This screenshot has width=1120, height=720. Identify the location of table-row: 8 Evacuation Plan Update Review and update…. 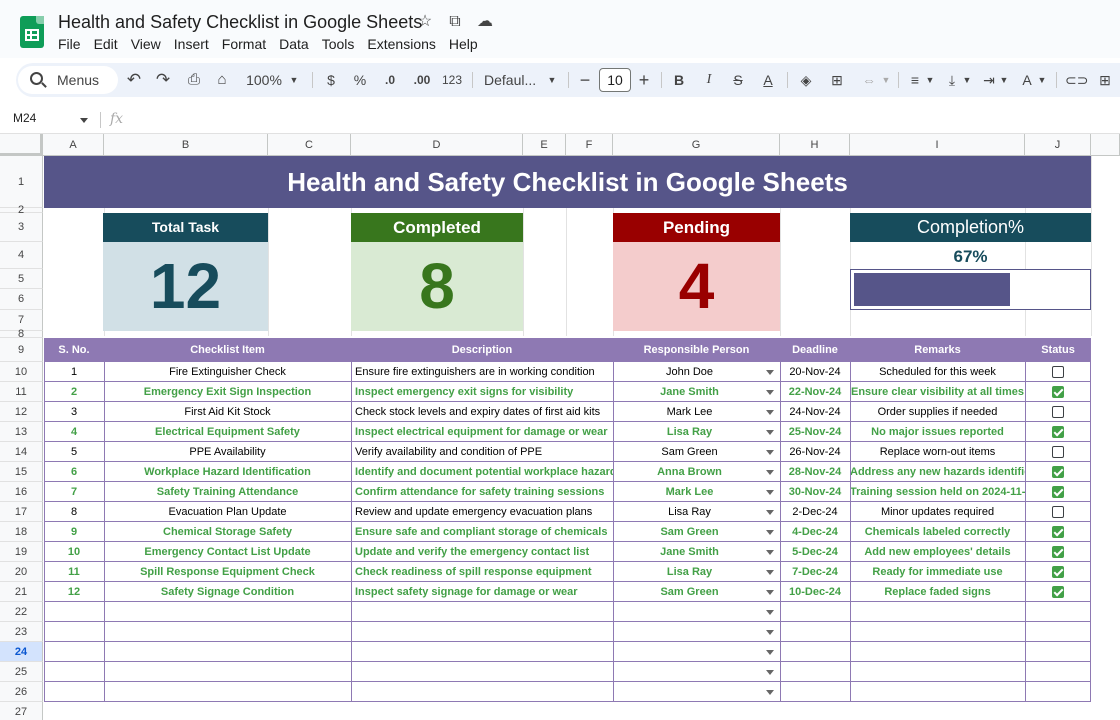
(567, 512).